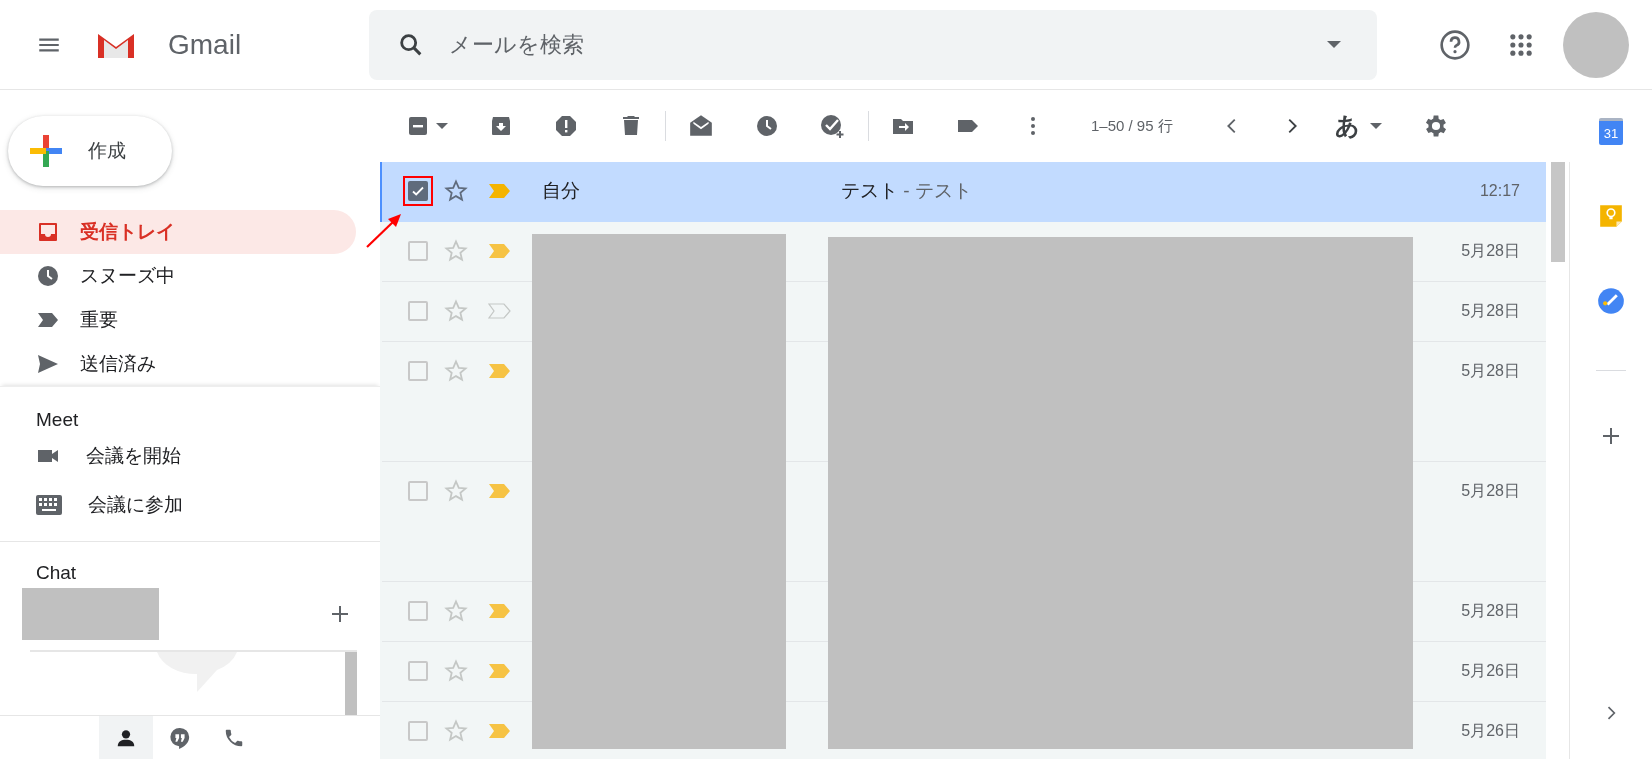 Image resolution: width=1652 pixels, height=759 pixels. What do you see at coordinates (1499, 191) in the screenshot?
I see `date-text: 12:17` at bounding box center [1499, 191].